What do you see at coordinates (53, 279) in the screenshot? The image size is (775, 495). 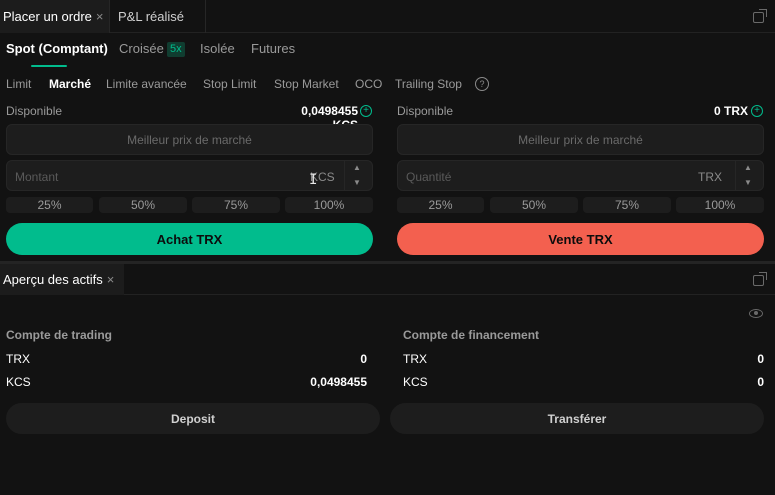 I see `tab-assets-overview-label: Aperçu des actifs` at bounding box center [53, 279].